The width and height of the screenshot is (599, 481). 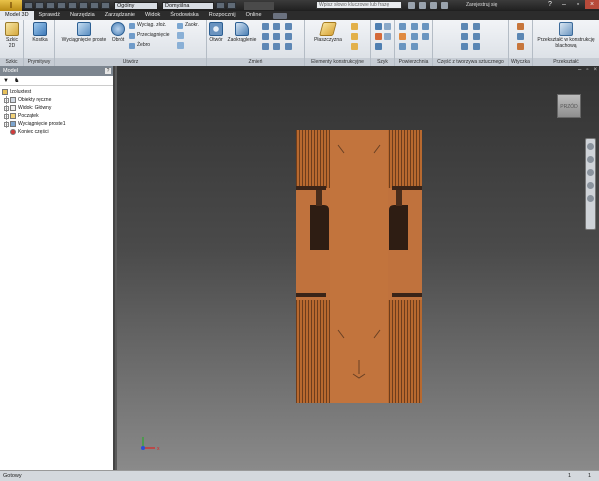 I want to click on split-icon, so click(x=276, y=36).